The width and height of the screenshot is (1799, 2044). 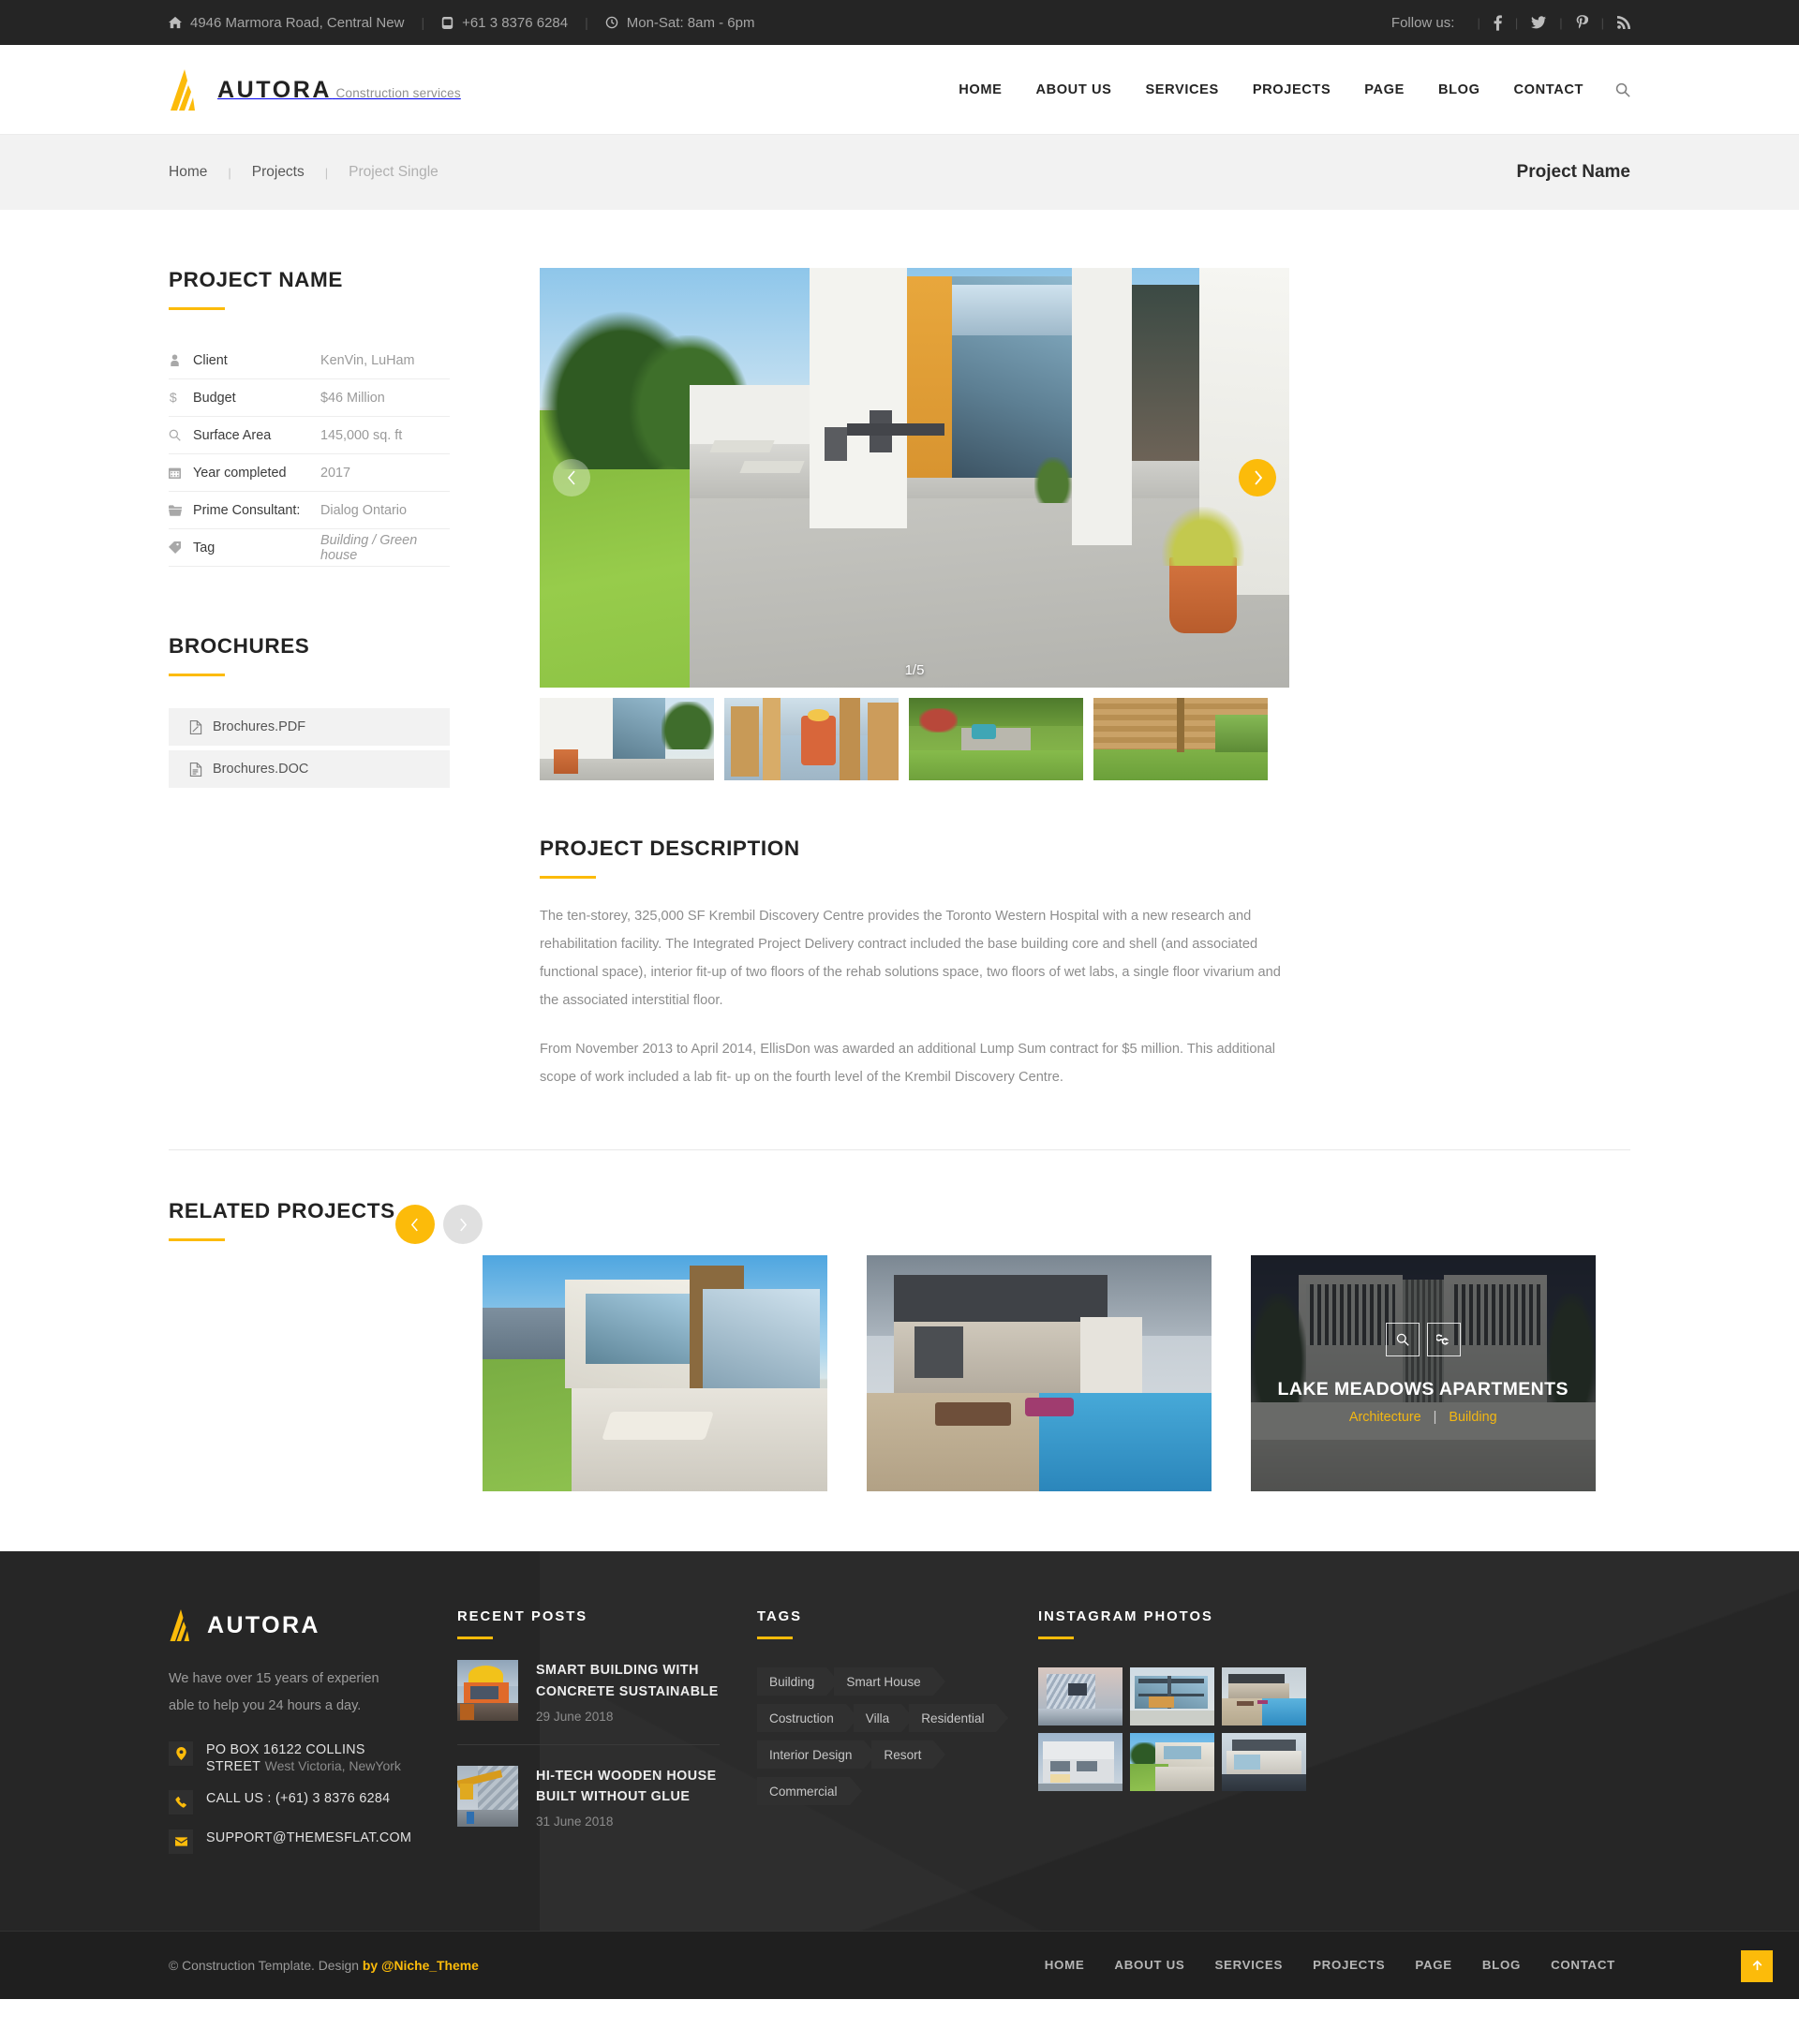 I want to click on tag-item: Commercial, so click(x=809, y=1792).